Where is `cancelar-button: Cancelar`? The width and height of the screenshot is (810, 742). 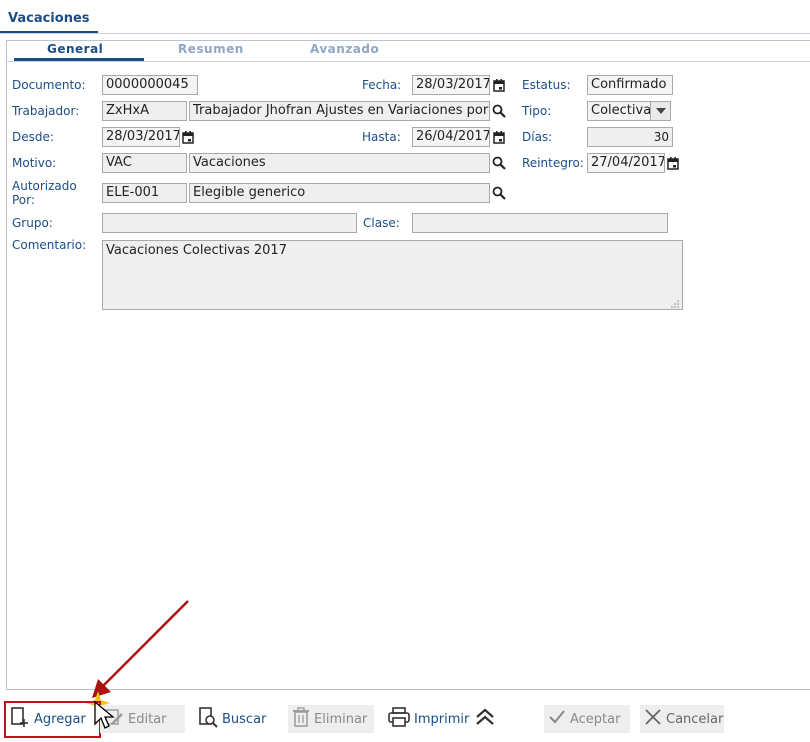 cancelar-button: Cancelar is located at coordinates (682, 719).